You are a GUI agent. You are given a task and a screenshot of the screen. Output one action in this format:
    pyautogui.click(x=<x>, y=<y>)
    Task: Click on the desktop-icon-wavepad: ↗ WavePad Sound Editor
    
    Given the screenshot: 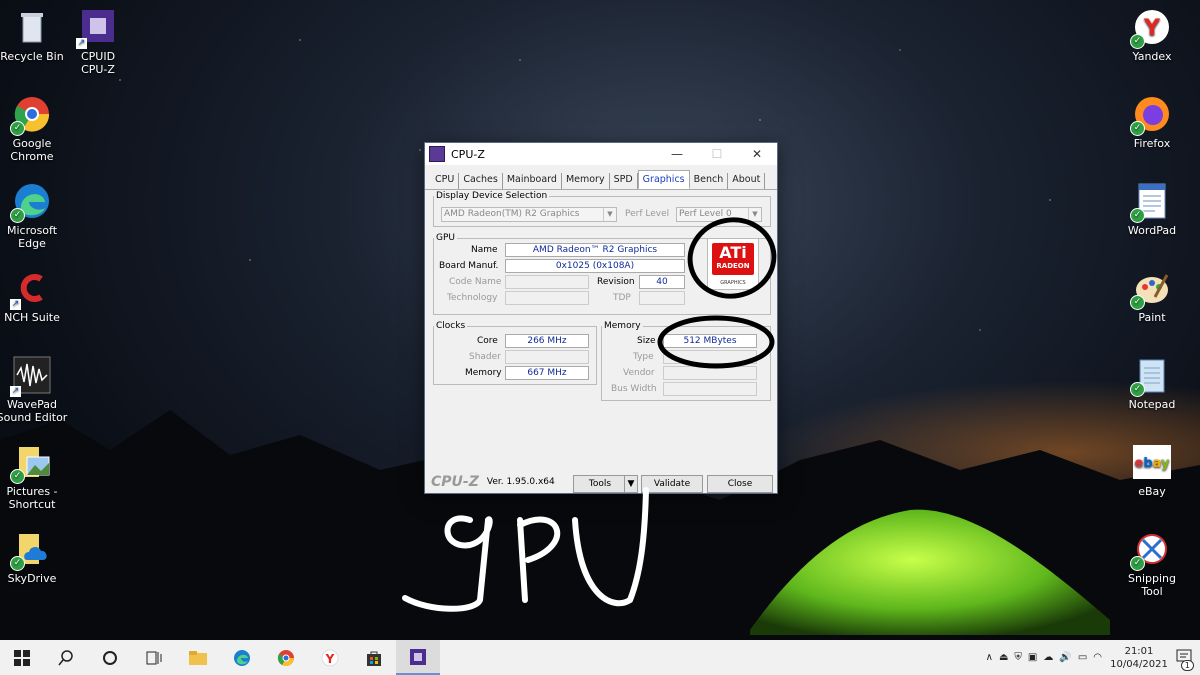 What is the action you would take?
    pyautogui.click(x=34, y=390)
    